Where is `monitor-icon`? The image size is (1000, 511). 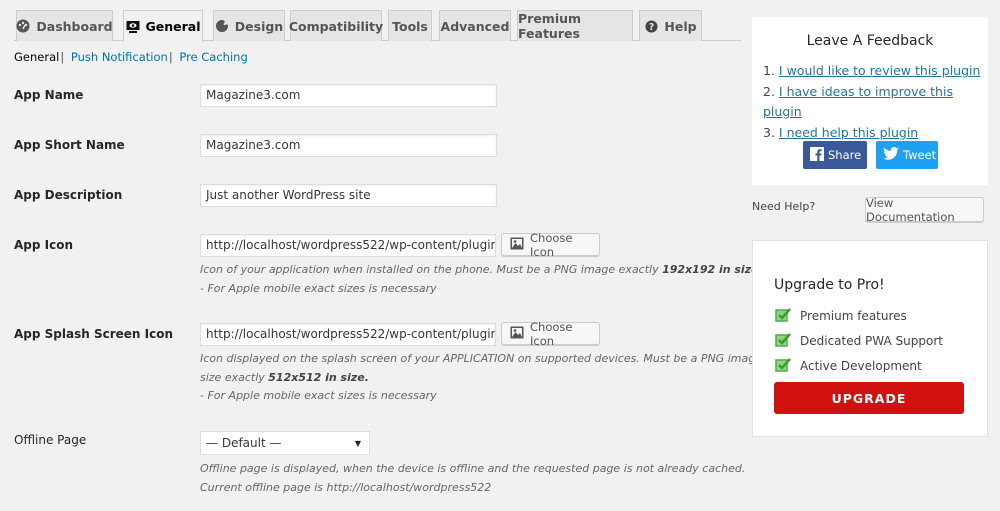 monitor-icon is located at coordinates (133, 27).